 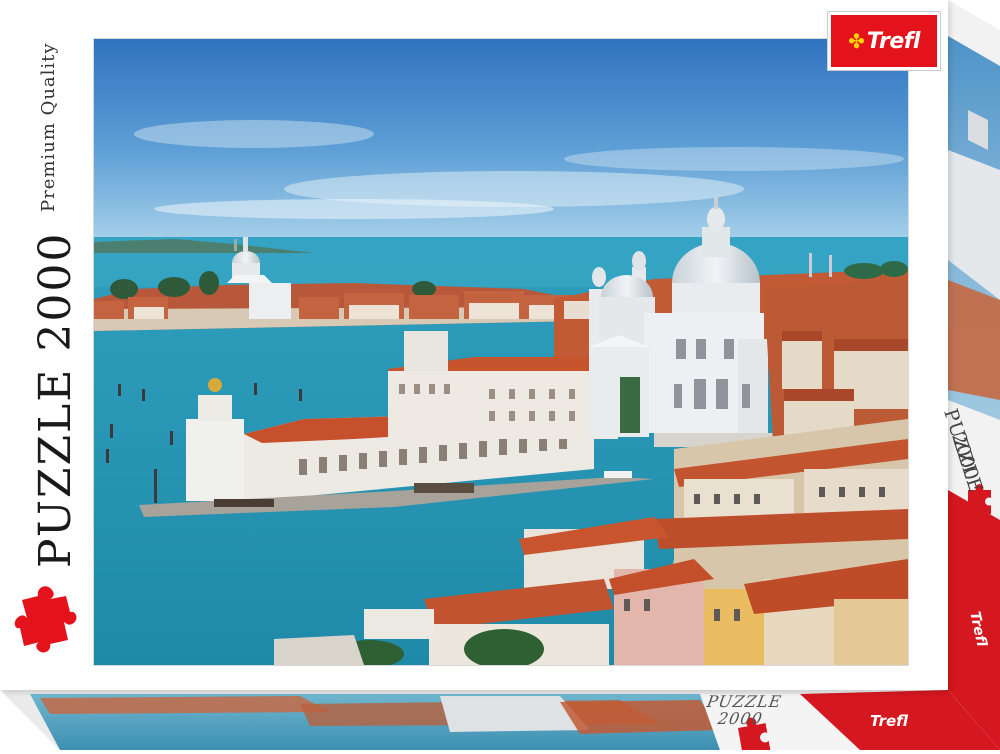 I want to click on bottom-brand: Trefl, so click(x=889, y=721).